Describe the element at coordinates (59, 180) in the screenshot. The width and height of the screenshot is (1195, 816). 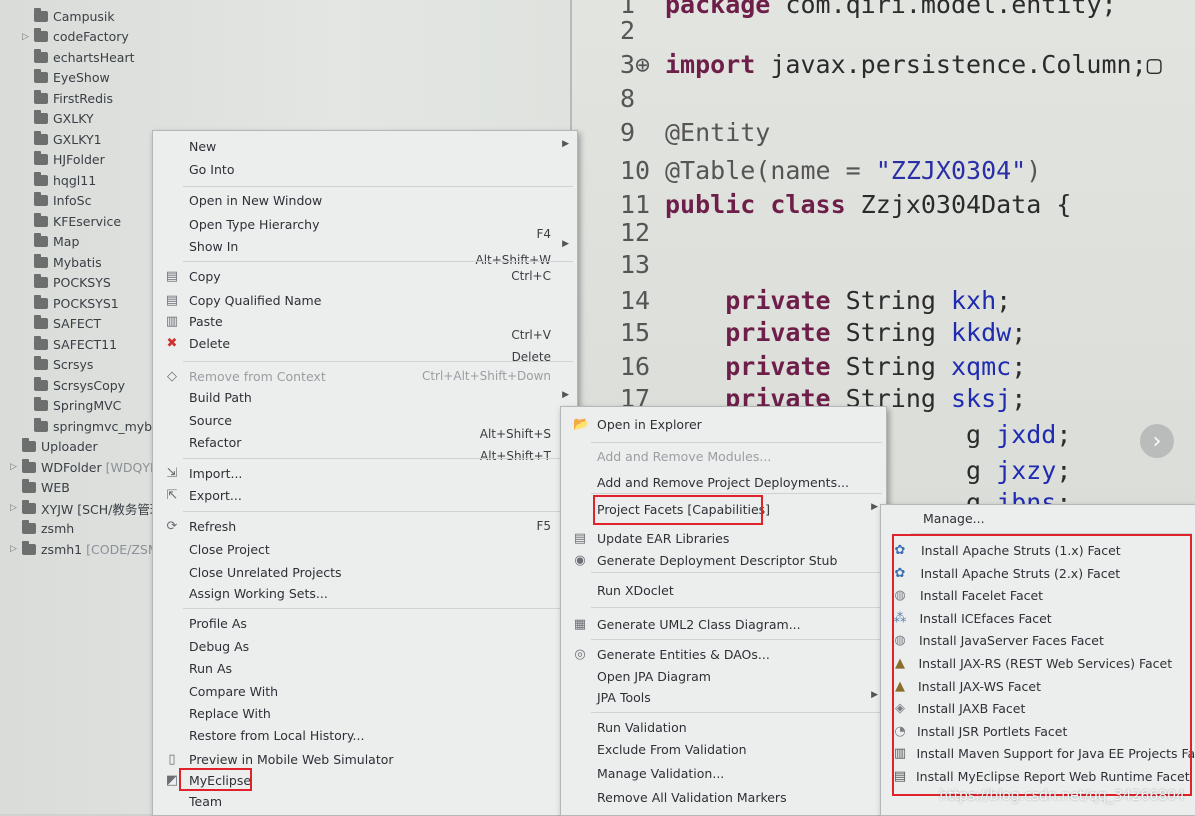
I see `tree-item: hqgl11` at that location.